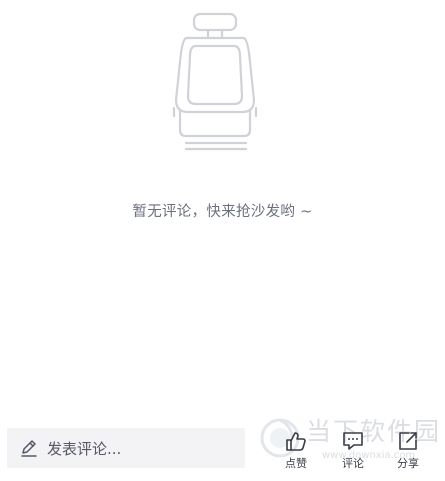 The height and width of the screenshot is (481, 445). What do you see at coordinates (408, 463) in the screenshot?
I see `share-label: 分享` at bounding box center [408, 463].